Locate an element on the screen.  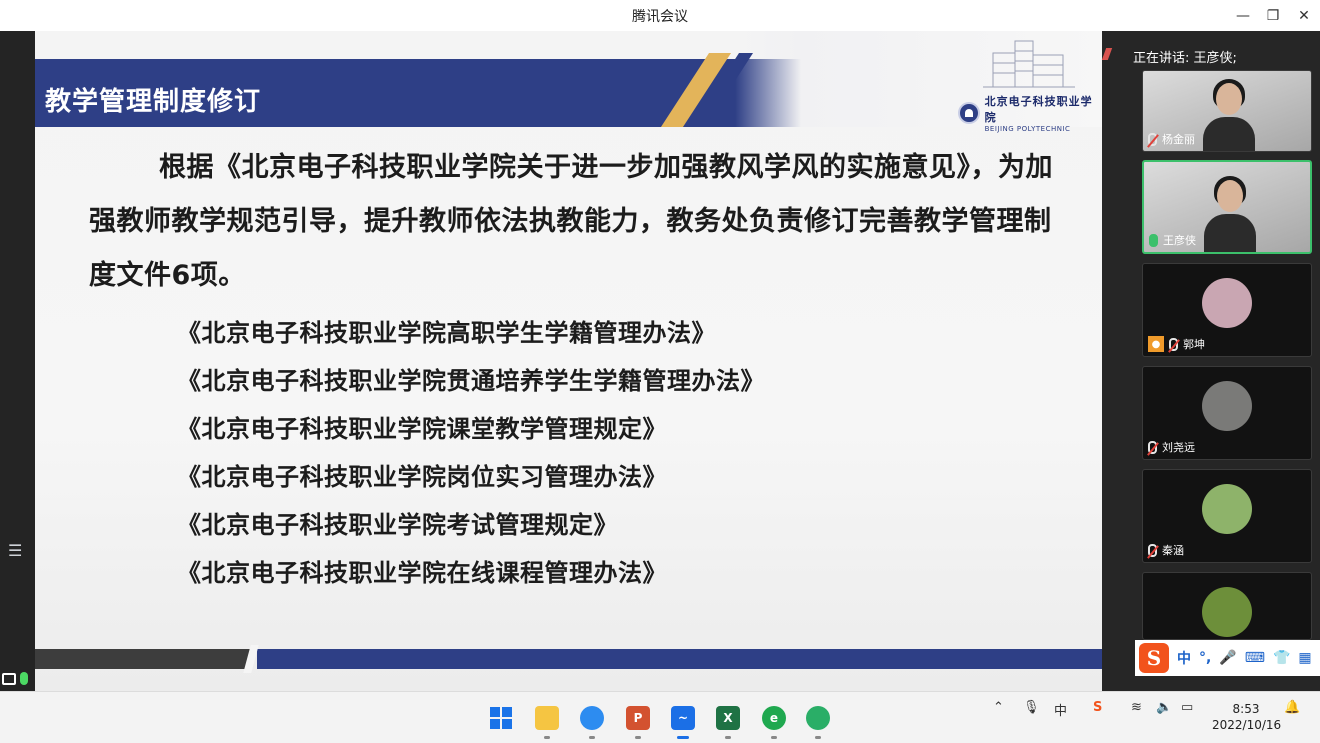
ime-voice-icon: 🎤 is located at coordinates (1227, 658).